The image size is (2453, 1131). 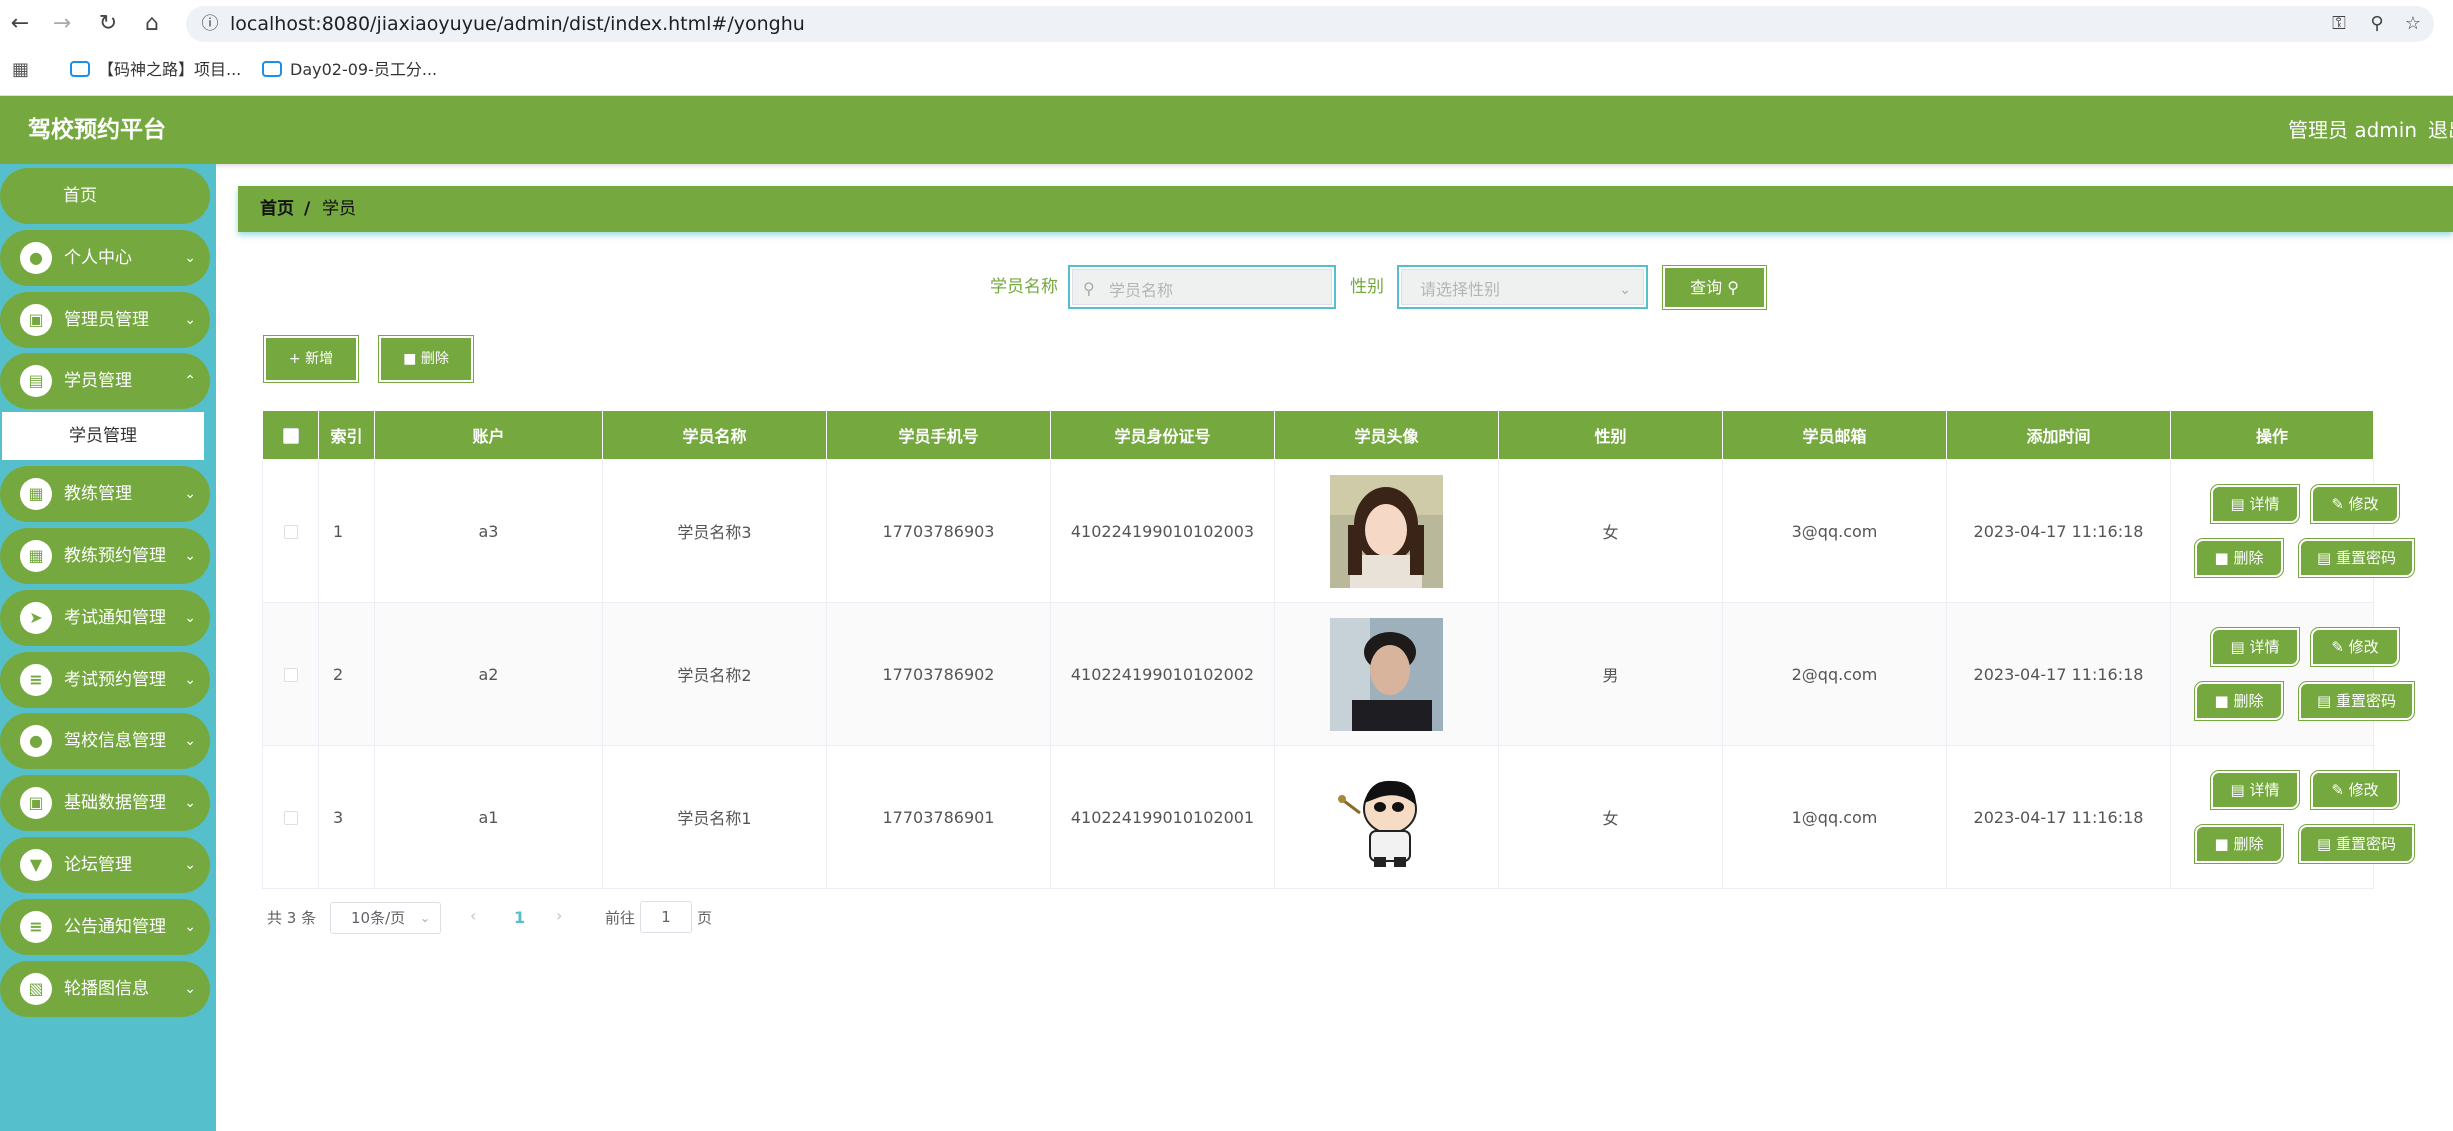 I want to click on zoom-icon: ⚲, so click(x=2377, y=24).